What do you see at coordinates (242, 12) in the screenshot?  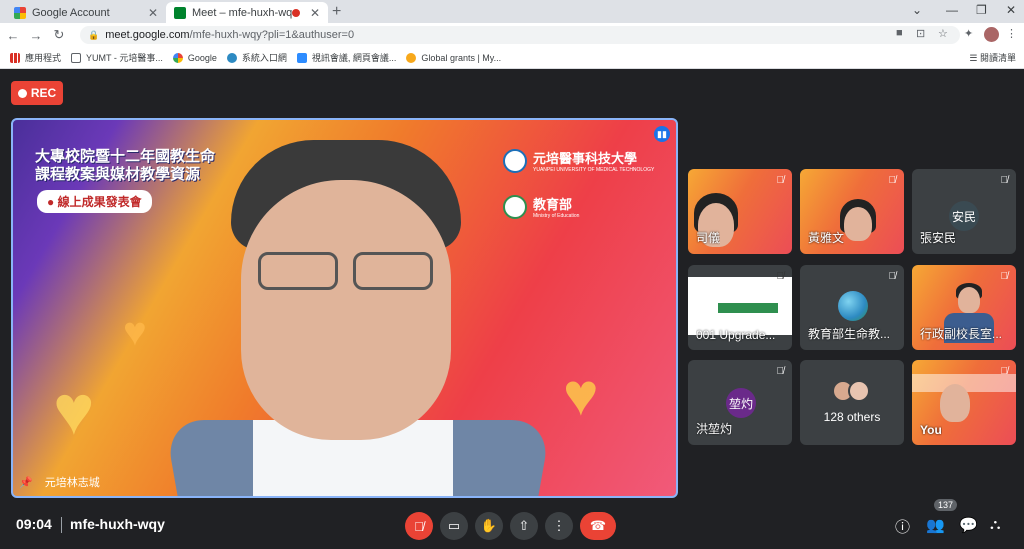 I see `tab-title: Meet – mfe-huxh-wqy` at bounding box center [242, 12].